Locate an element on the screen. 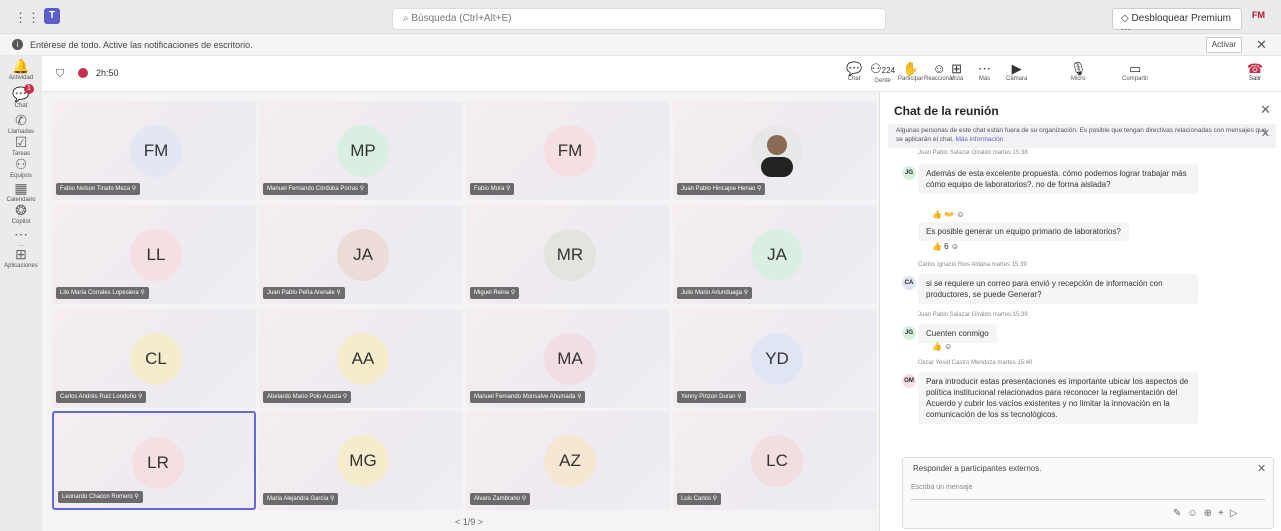  control-label: Chat is located at coordinates (854, 79).